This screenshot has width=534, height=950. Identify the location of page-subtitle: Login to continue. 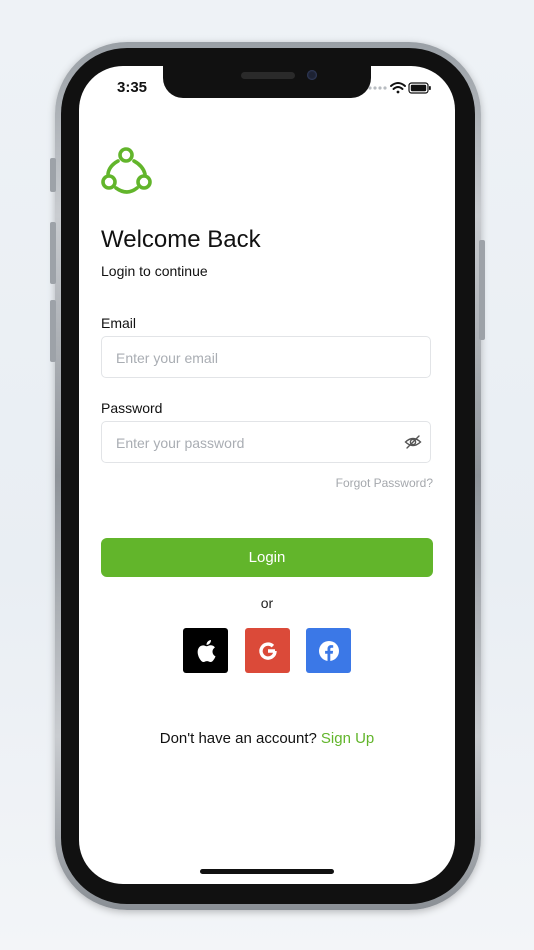
(154, 271).